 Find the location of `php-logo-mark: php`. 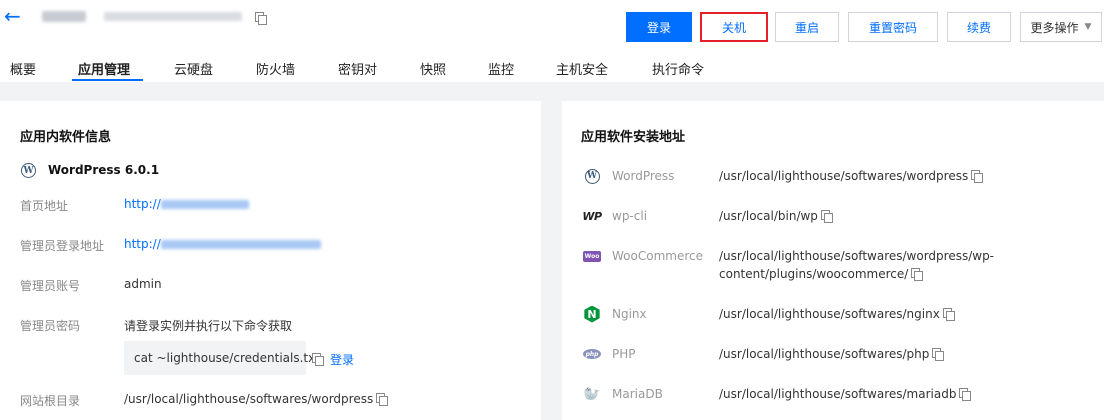

php-logo-mark: php is located at coordinates (592, 354).